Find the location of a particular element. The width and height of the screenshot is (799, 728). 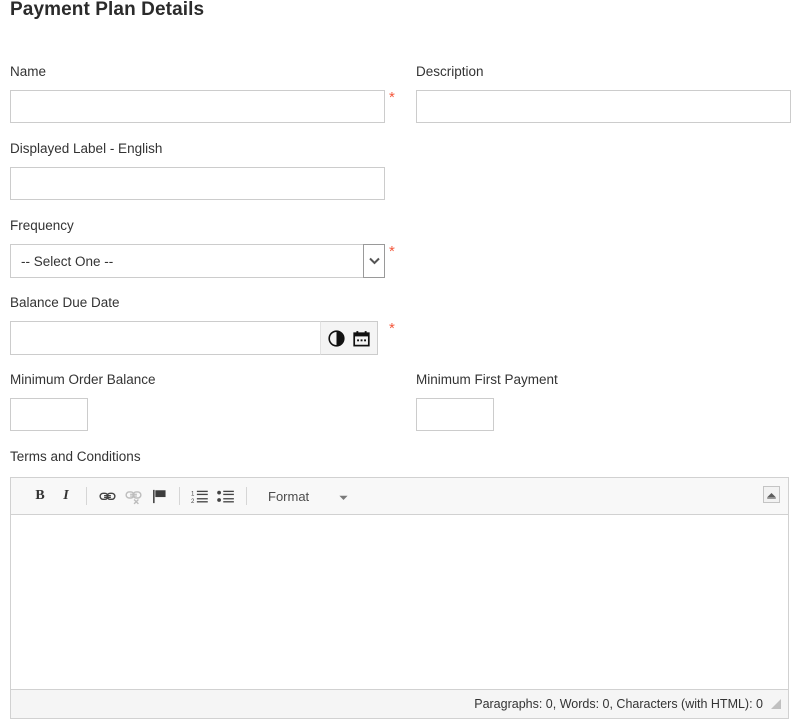

resize-grip-icon is located at coordinates (776, 704).